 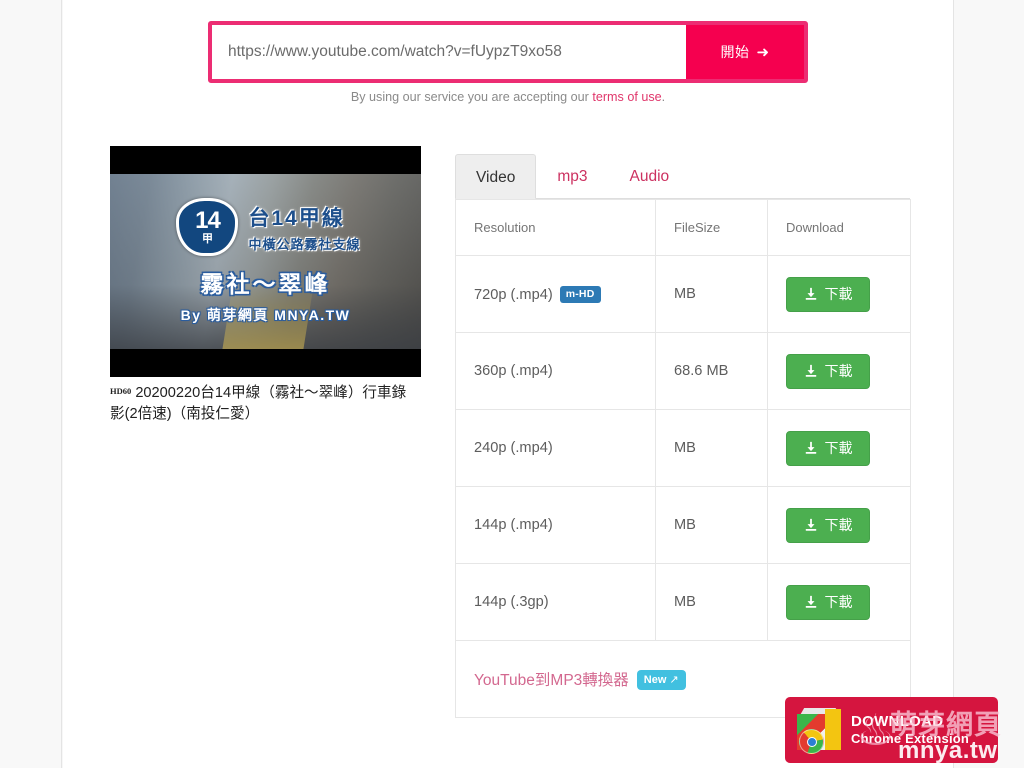 What do you see at coordinates (910, 739) in the screenshot?
I see `banner-line-2: Chrome Extension` at bounding box center [910, 739].